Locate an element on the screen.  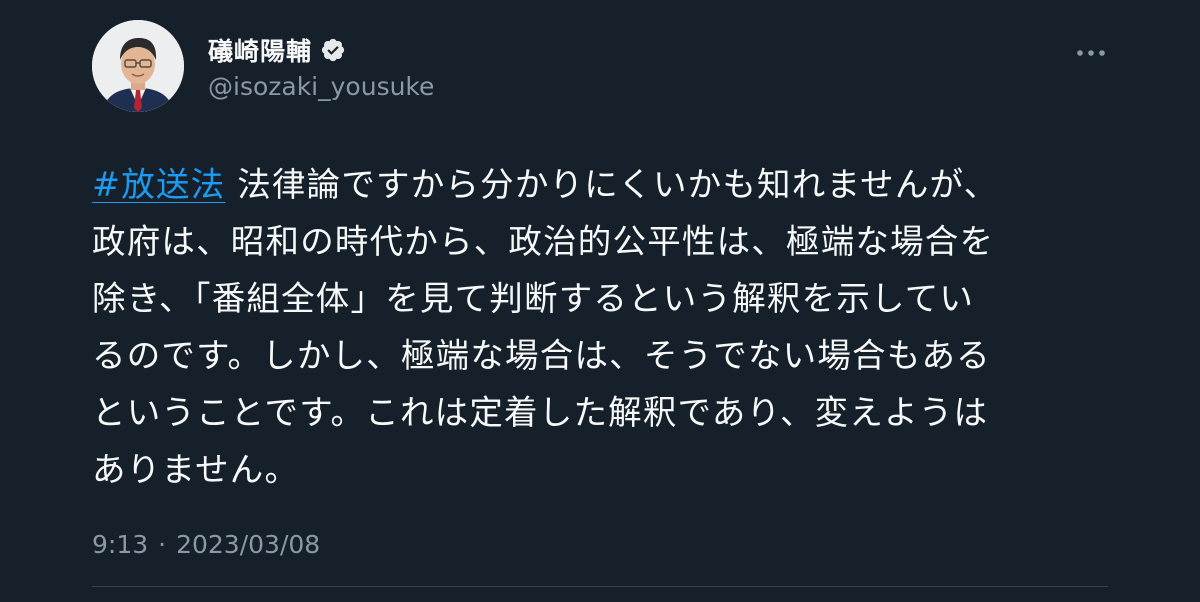
author-name-row: 礒崎陽輔 is located at coordinates (321, 50).